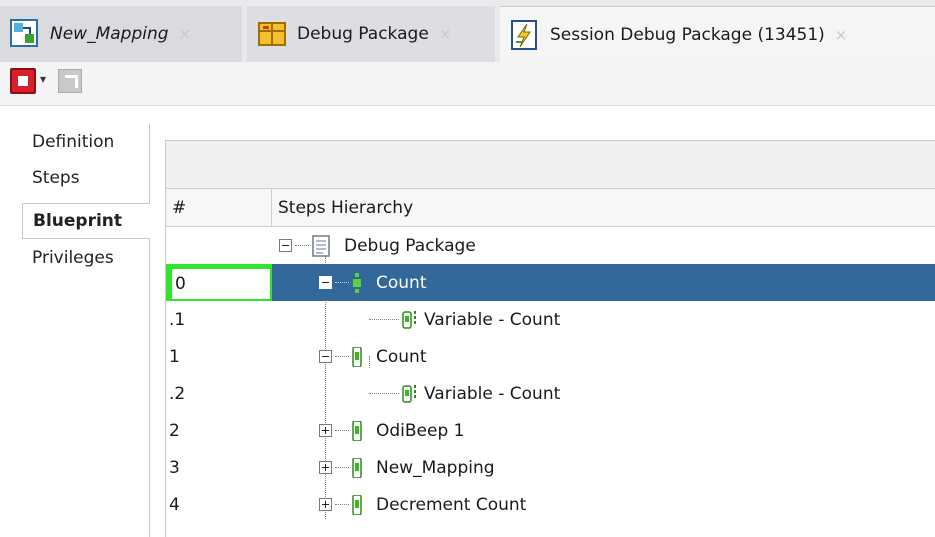 This screenshot has height=537, width=935. I want to click on table-row: 3 New_Mapping, so click(550, 467).